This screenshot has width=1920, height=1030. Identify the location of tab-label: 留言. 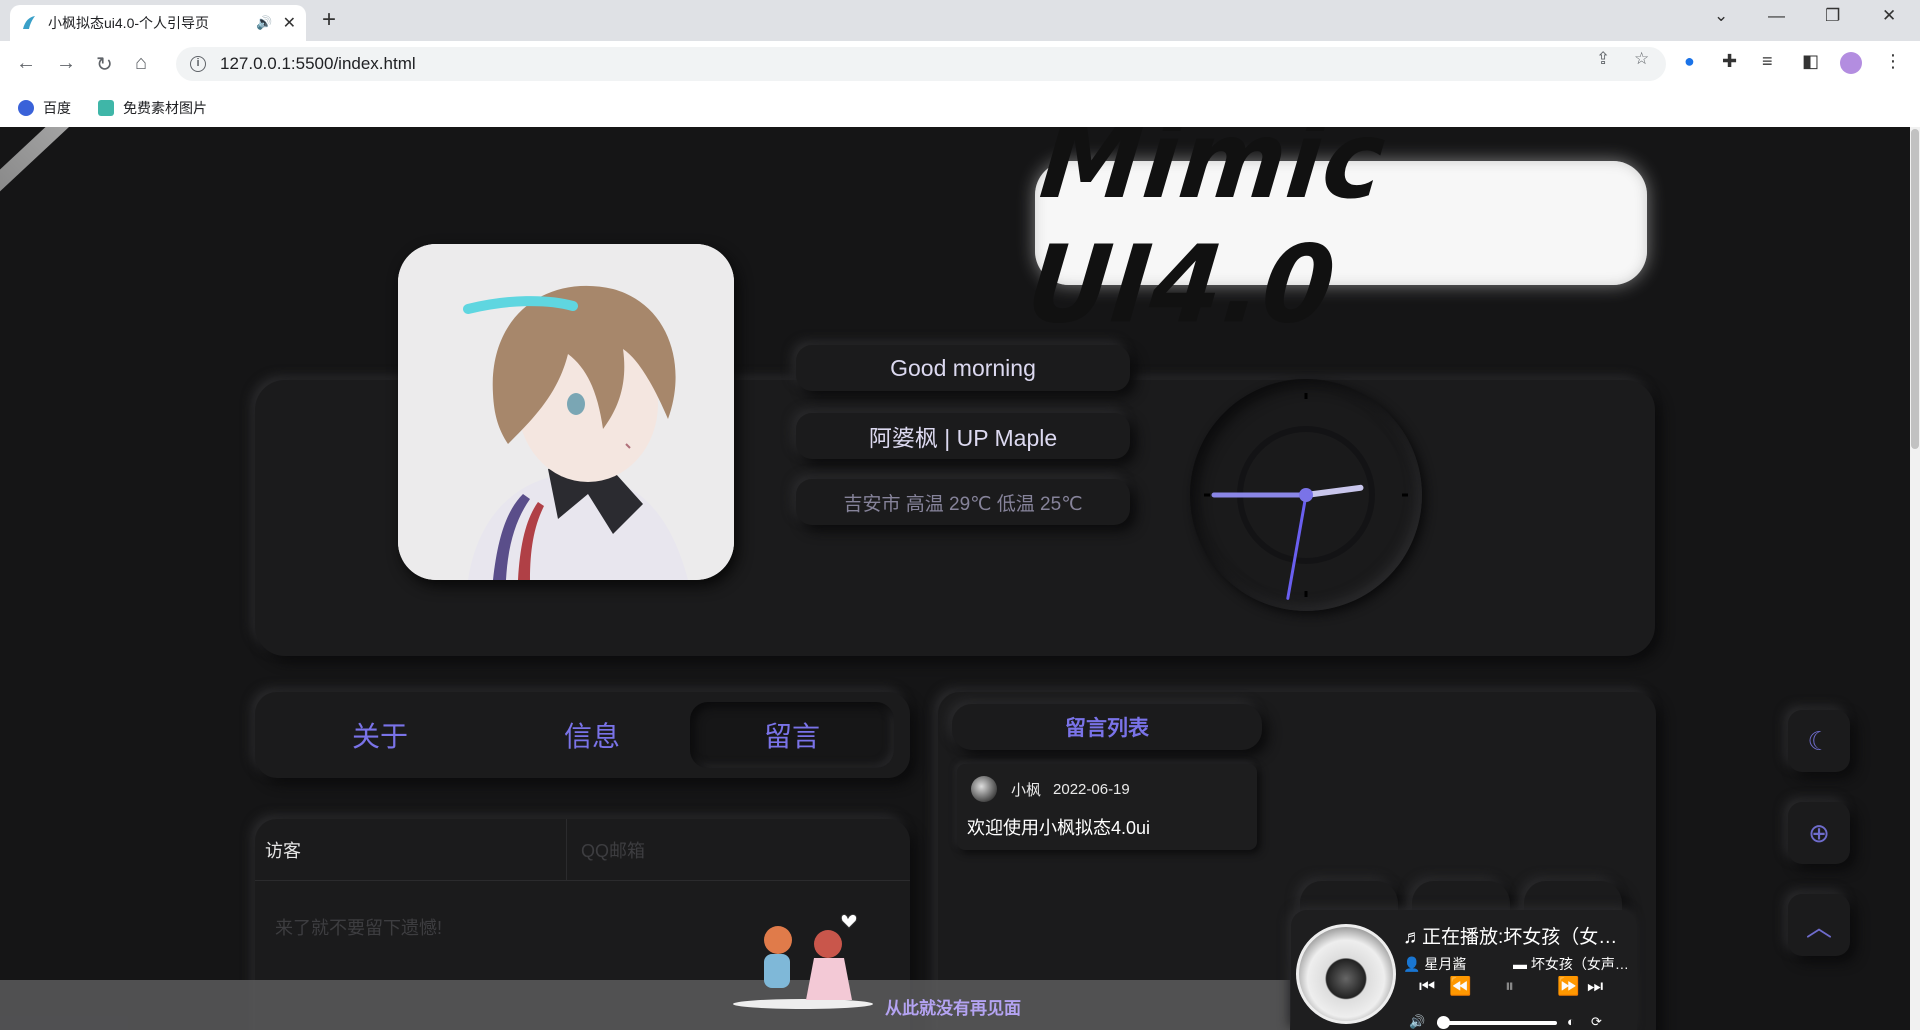
(791, 736).